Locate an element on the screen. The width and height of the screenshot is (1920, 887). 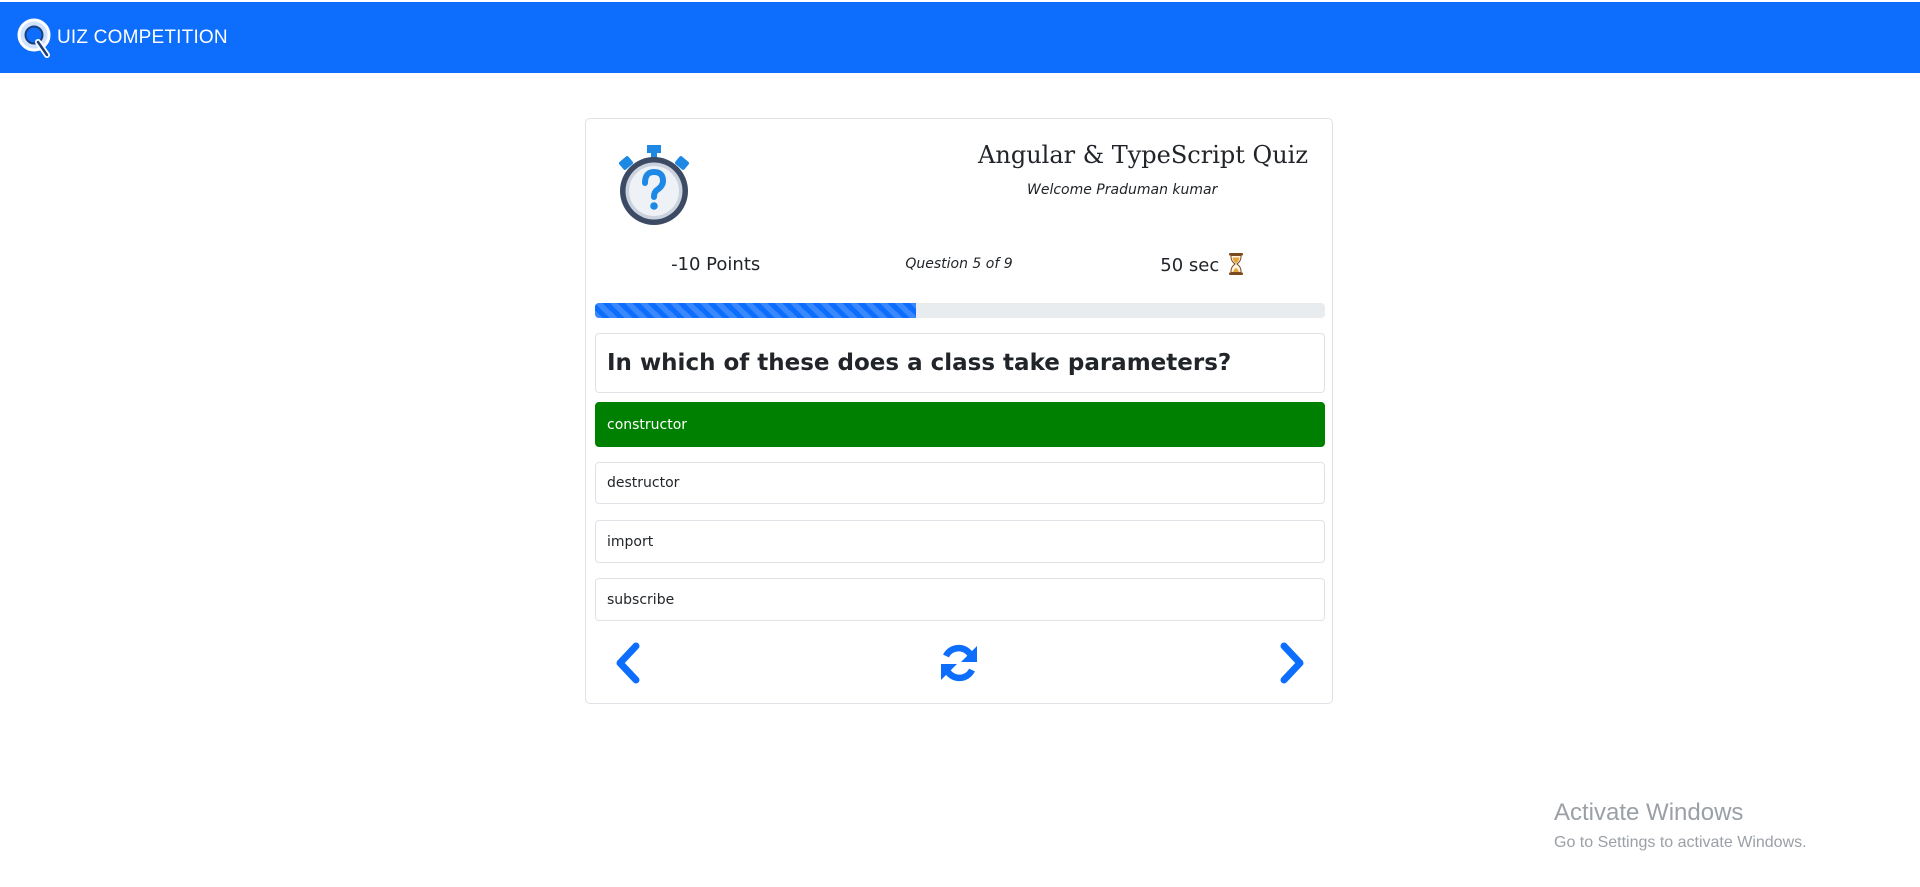
answer-option-label: constructor is located at coordinates (647, 424).